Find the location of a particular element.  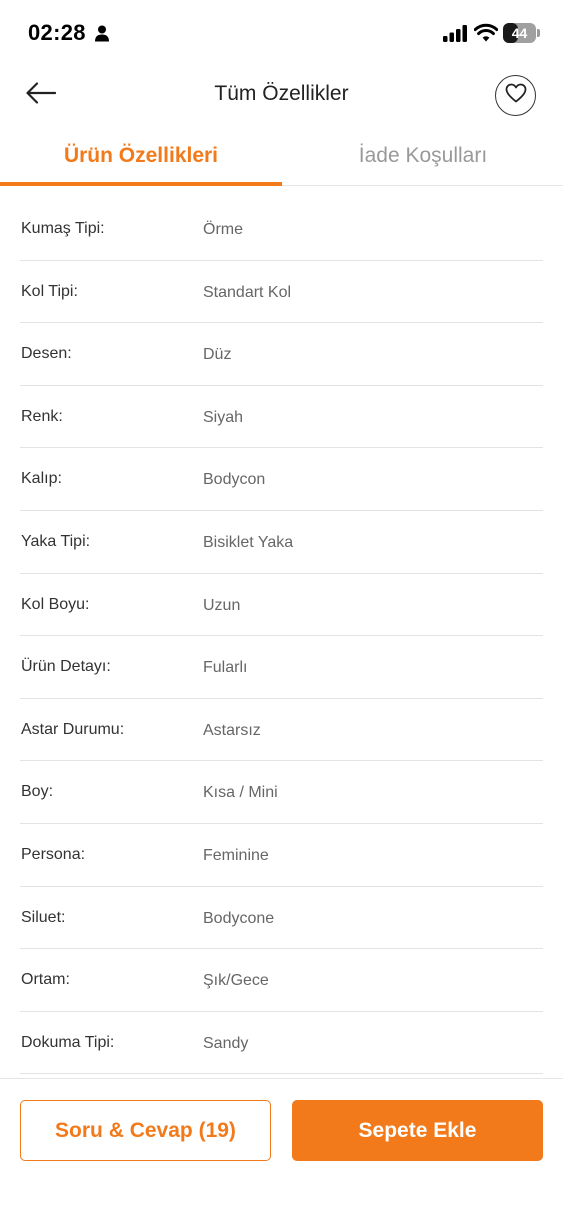

property-value: Bodycon is located at coordinates (234, 480).